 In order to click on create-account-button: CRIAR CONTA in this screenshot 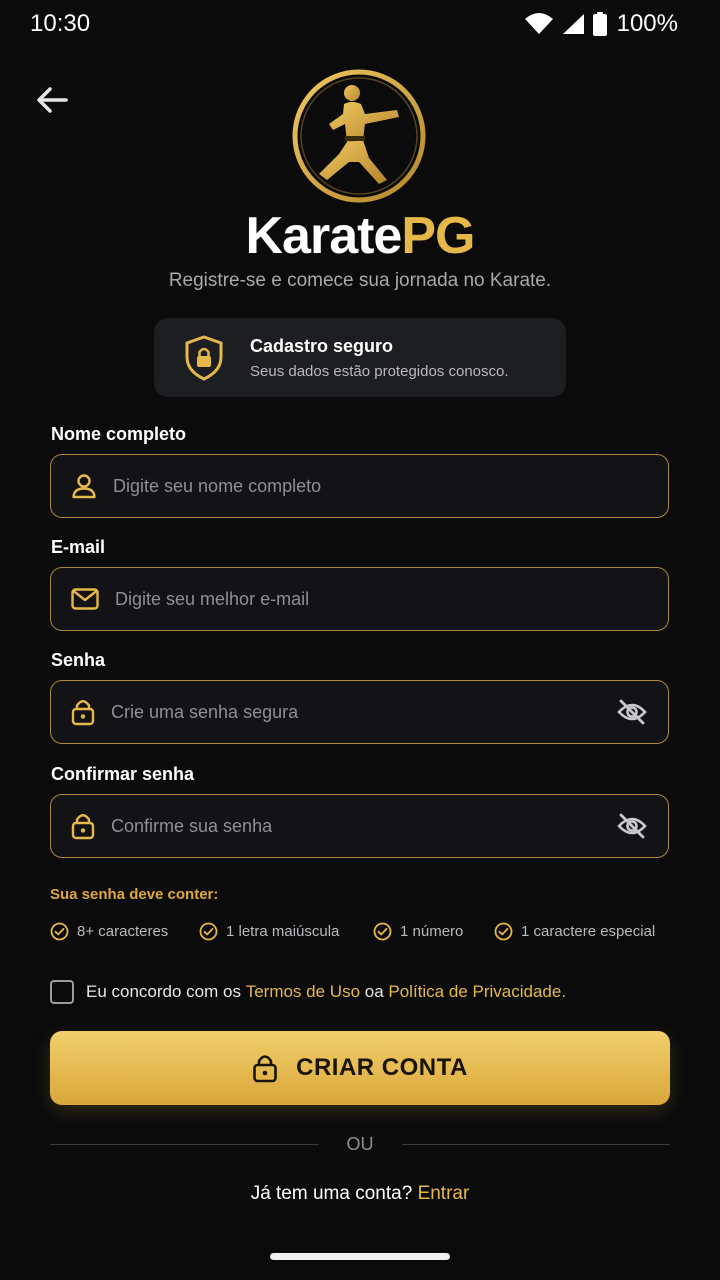, I will do `click(360, 1068)`.